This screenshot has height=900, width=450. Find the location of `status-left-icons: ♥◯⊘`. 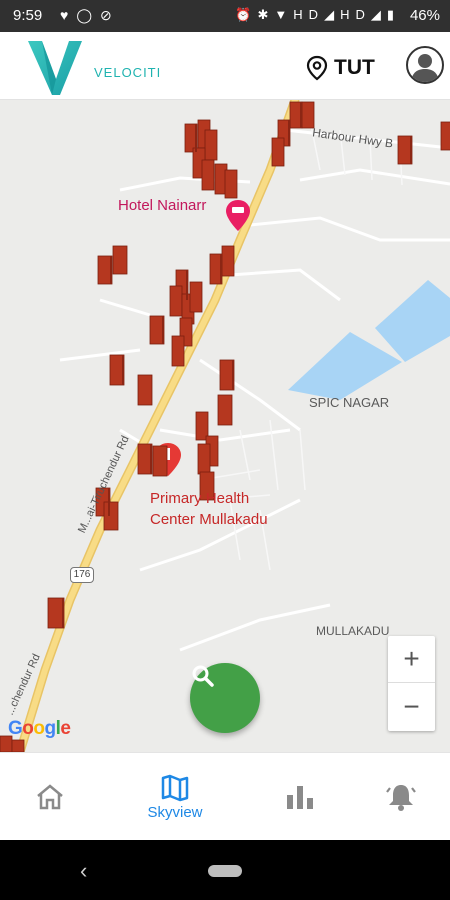

status-left-icons: ♥◯⊘ is located at coordinates (90, 15).